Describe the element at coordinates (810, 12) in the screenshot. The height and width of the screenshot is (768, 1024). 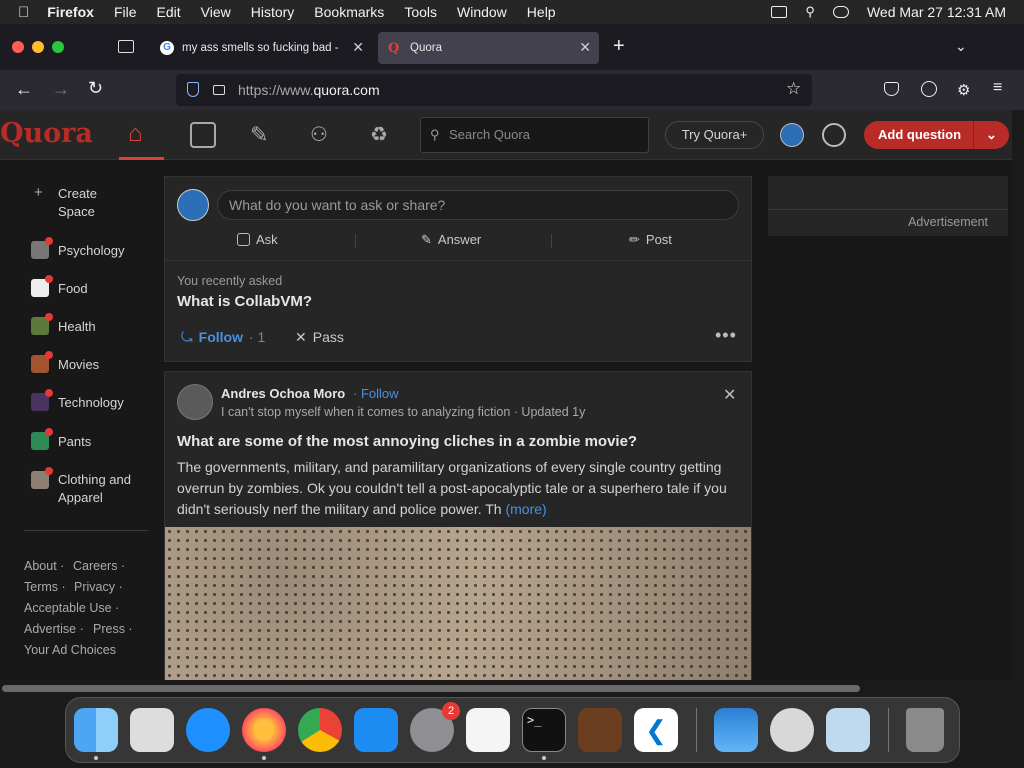
I see `spotlight-search-icon: ⚲` at that location.